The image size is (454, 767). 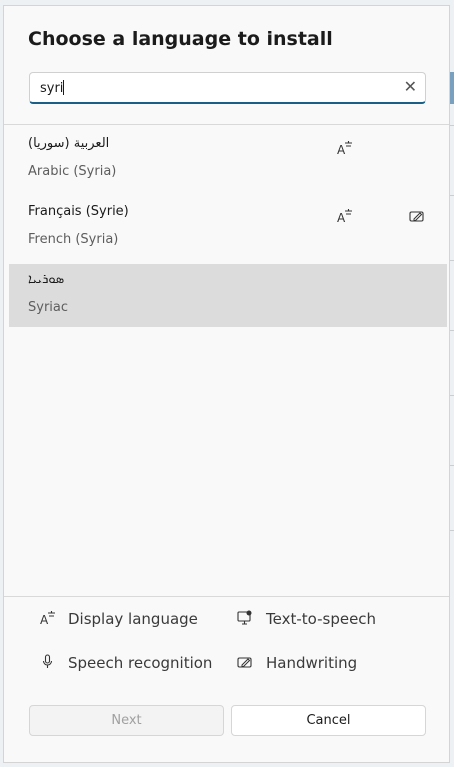 What do you see at coordinates (64, 87) in the screenshot?
I see `text-caret` at bounding box center [64, 87].